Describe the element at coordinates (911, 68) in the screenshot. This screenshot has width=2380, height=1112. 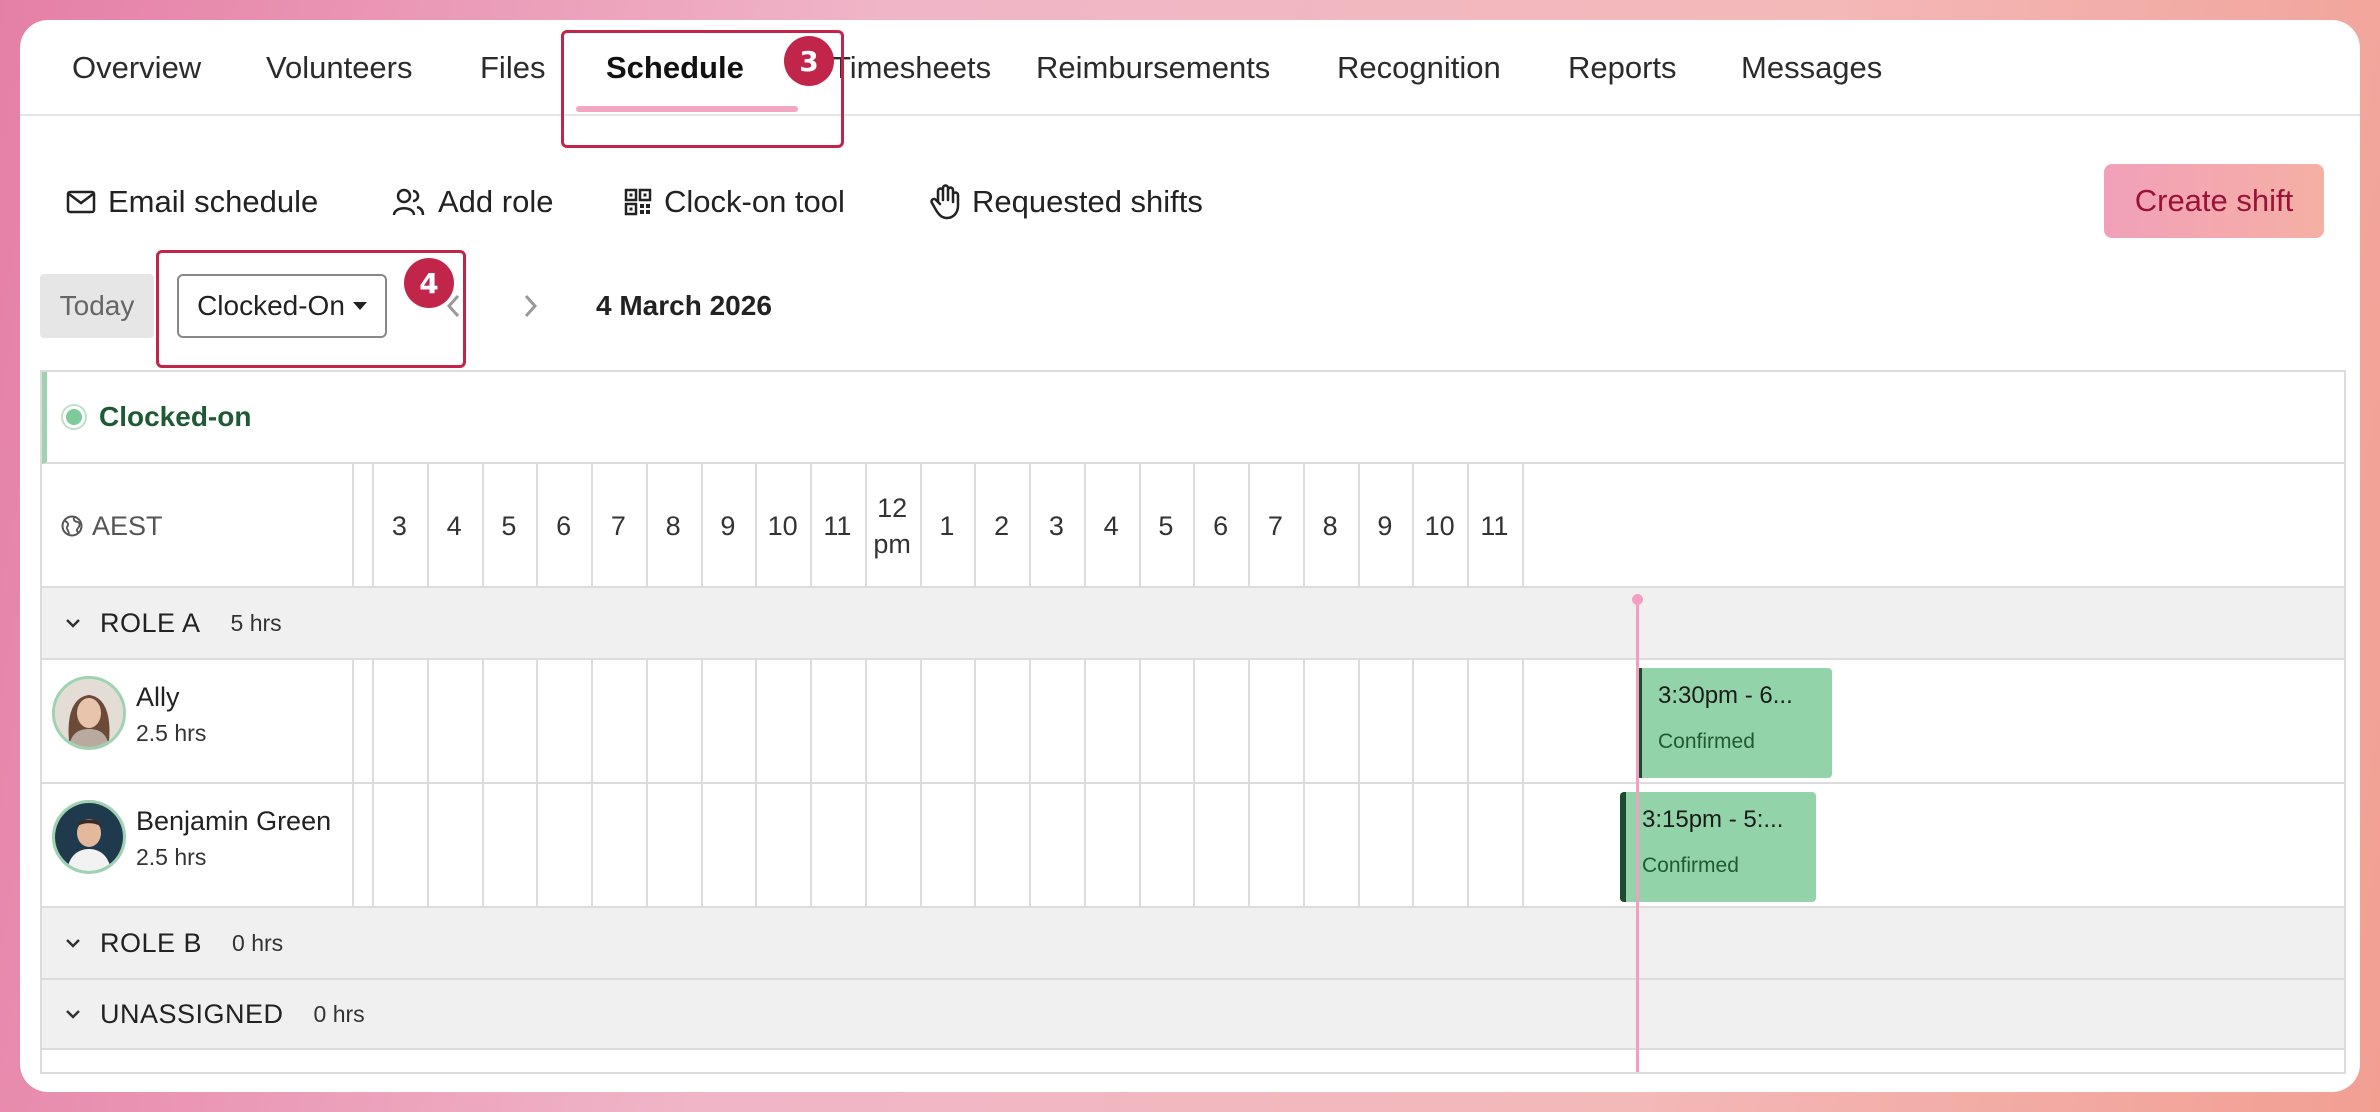
I see `tab-timesheets: Timesheets` at that location.